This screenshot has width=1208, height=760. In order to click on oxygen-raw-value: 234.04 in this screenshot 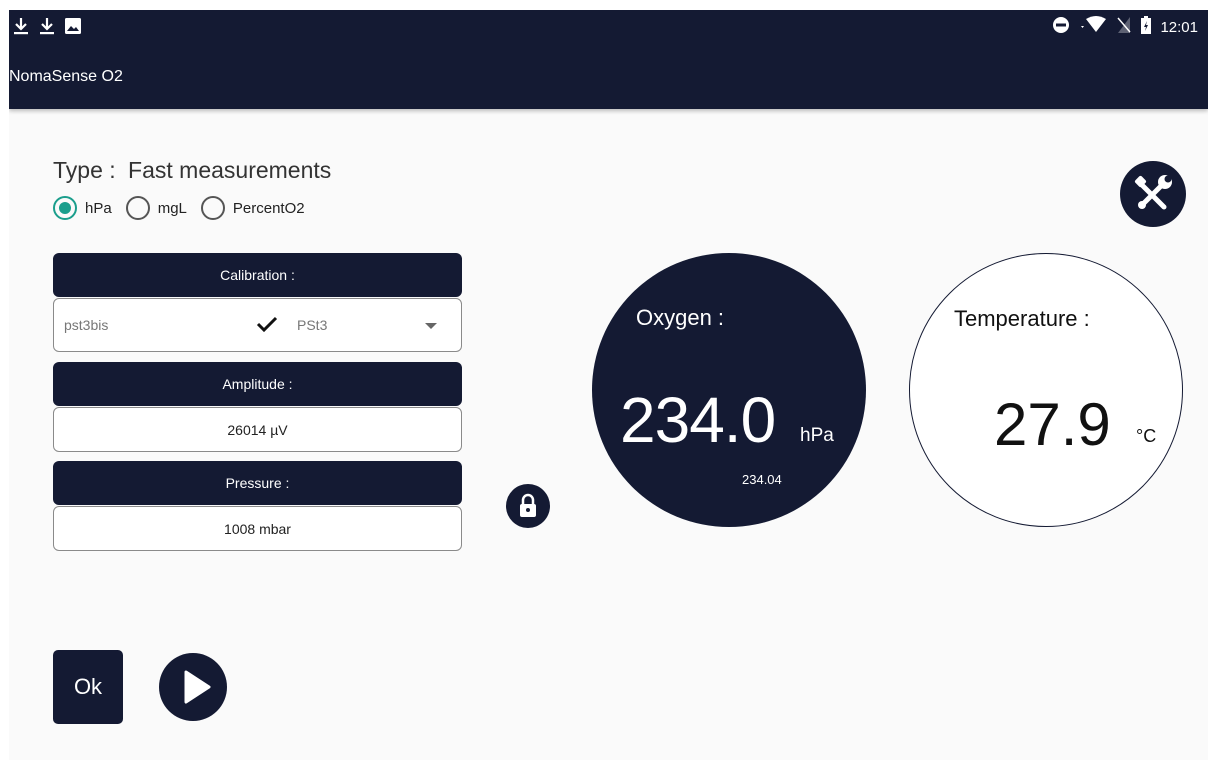, I will do `click(762, 479)`.